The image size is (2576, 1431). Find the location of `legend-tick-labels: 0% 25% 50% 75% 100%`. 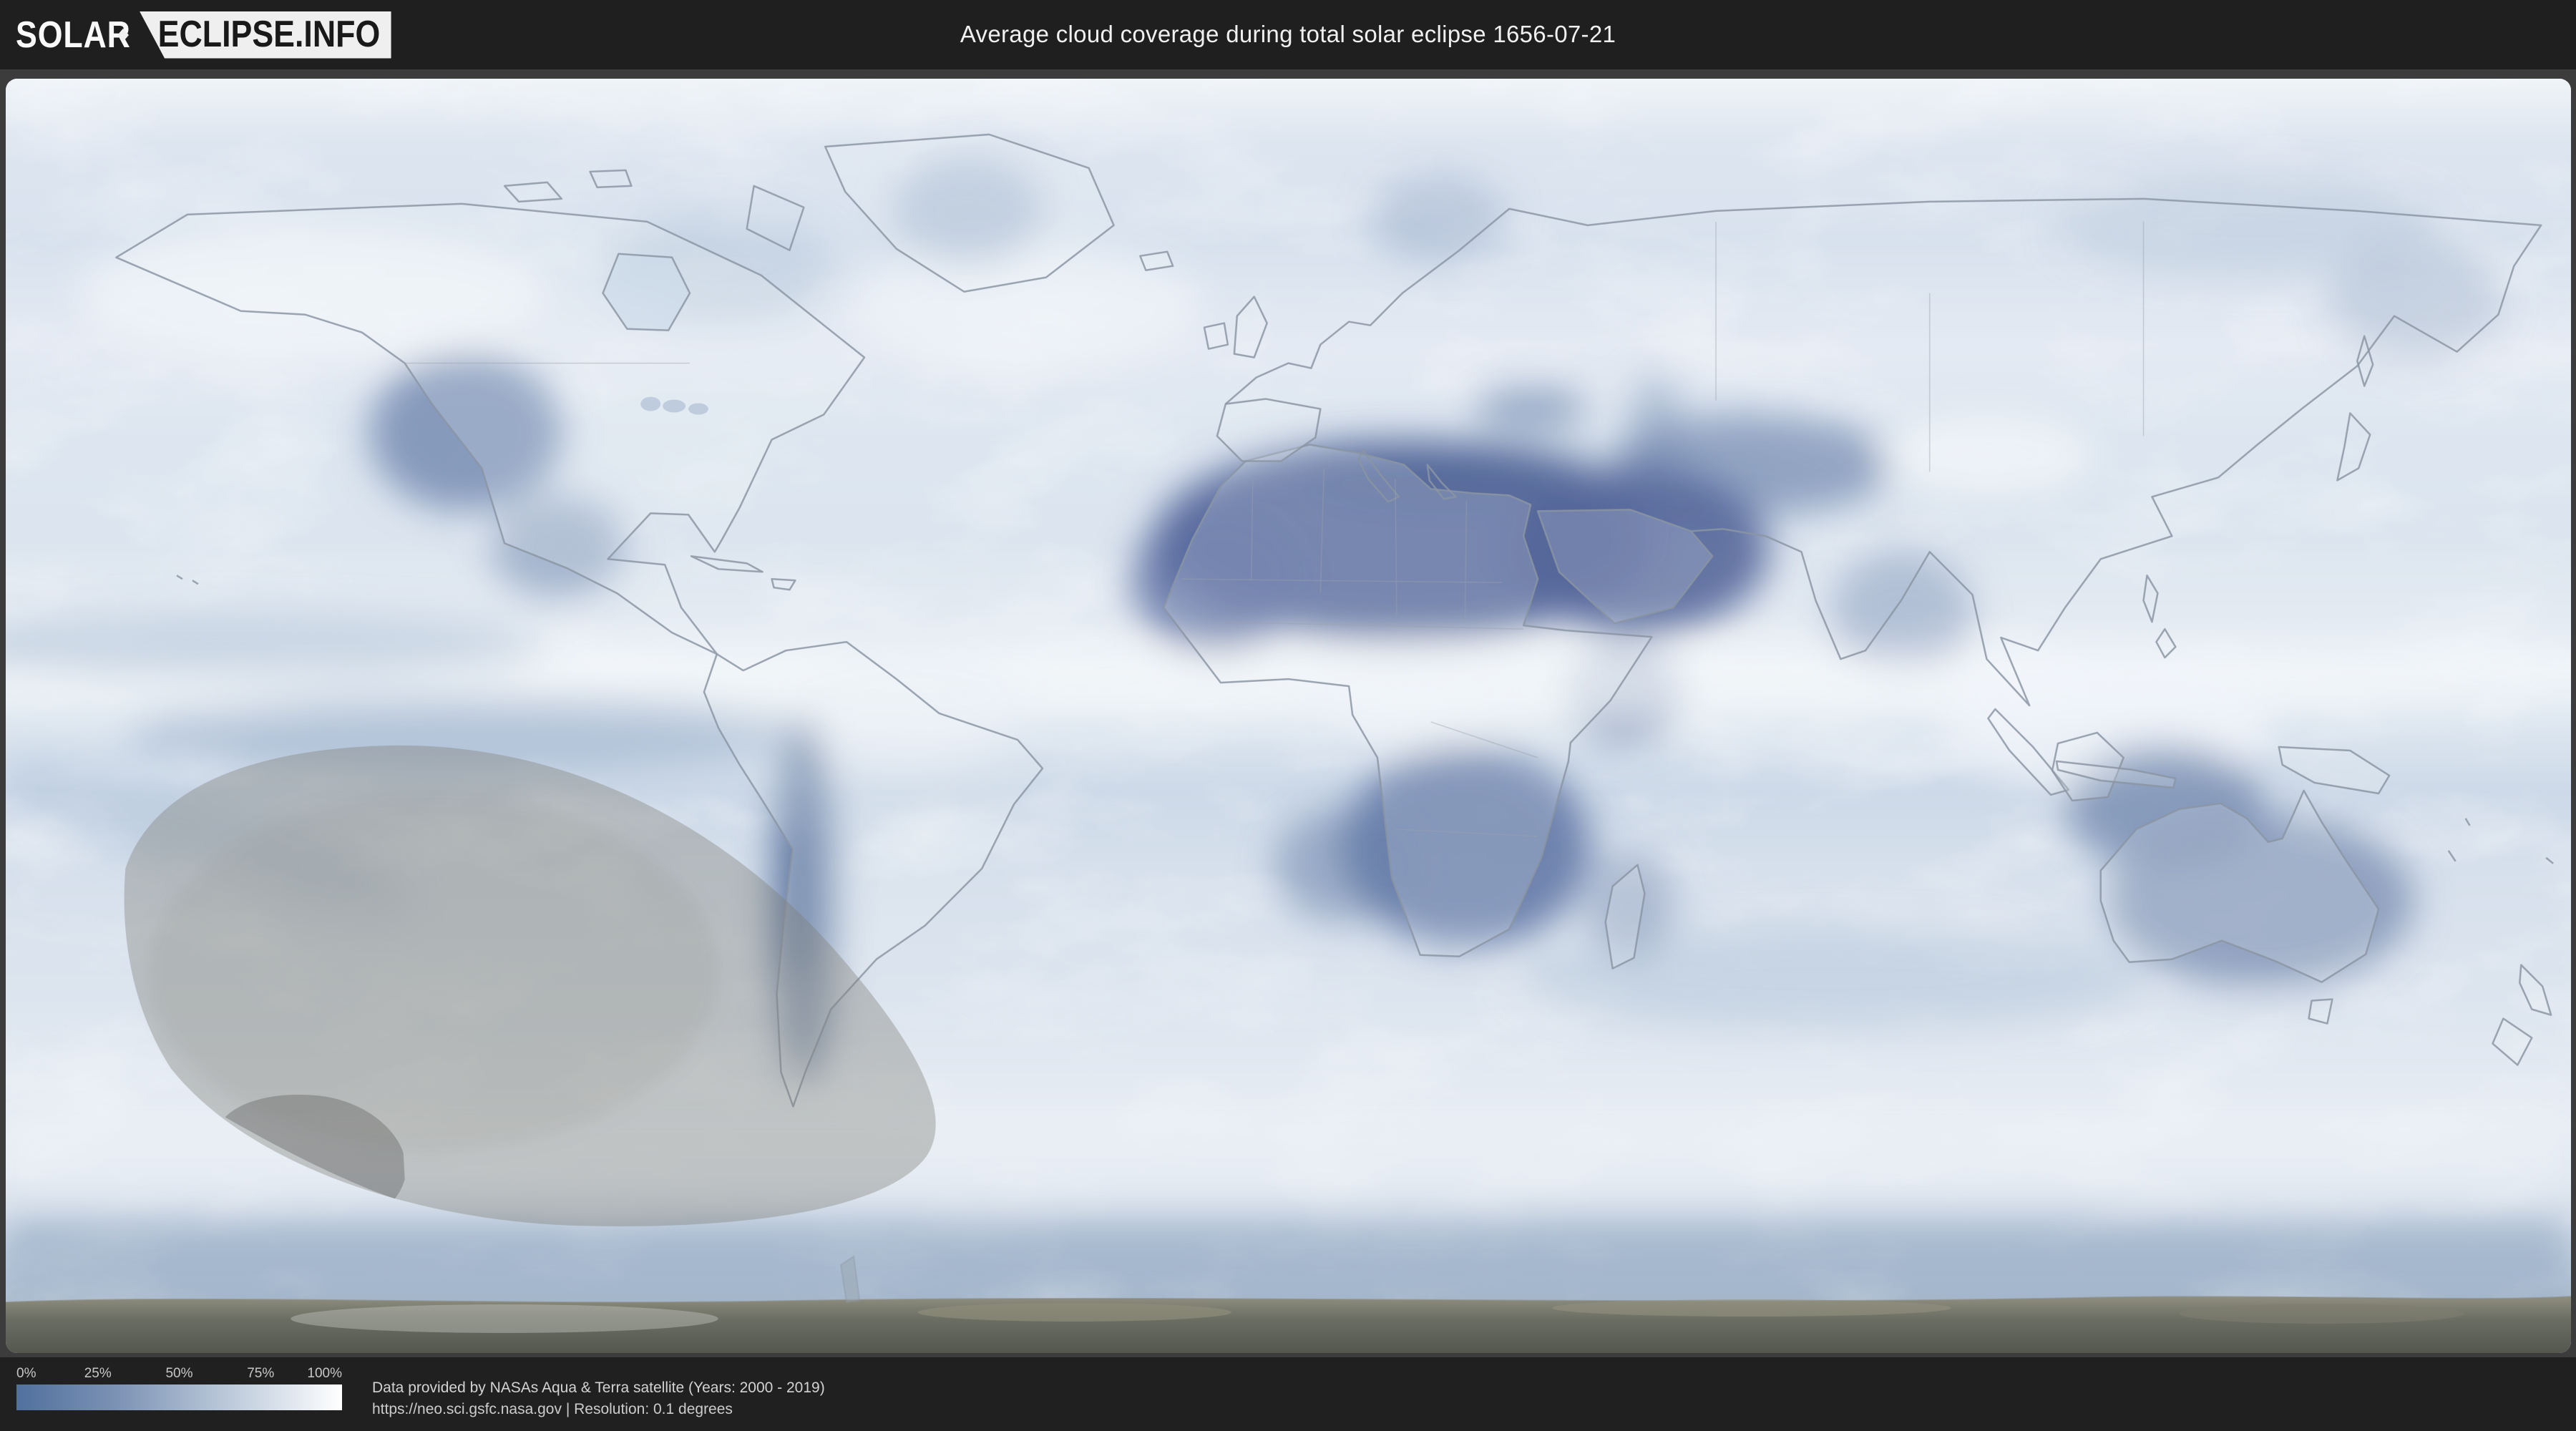

legend-tick-labels: 0% 25% 50% 75% 100% is located at coordinates (179, 1374).